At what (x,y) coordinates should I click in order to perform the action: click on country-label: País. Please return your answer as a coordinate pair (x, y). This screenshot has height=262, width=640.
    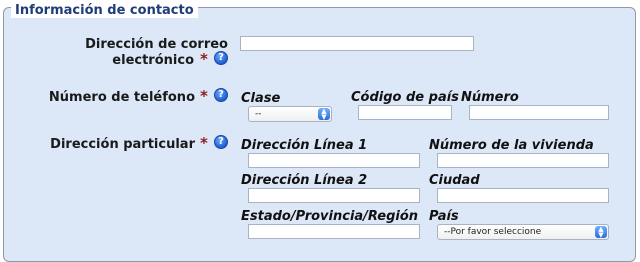
    Looking at the image, I should click on (444, 216).